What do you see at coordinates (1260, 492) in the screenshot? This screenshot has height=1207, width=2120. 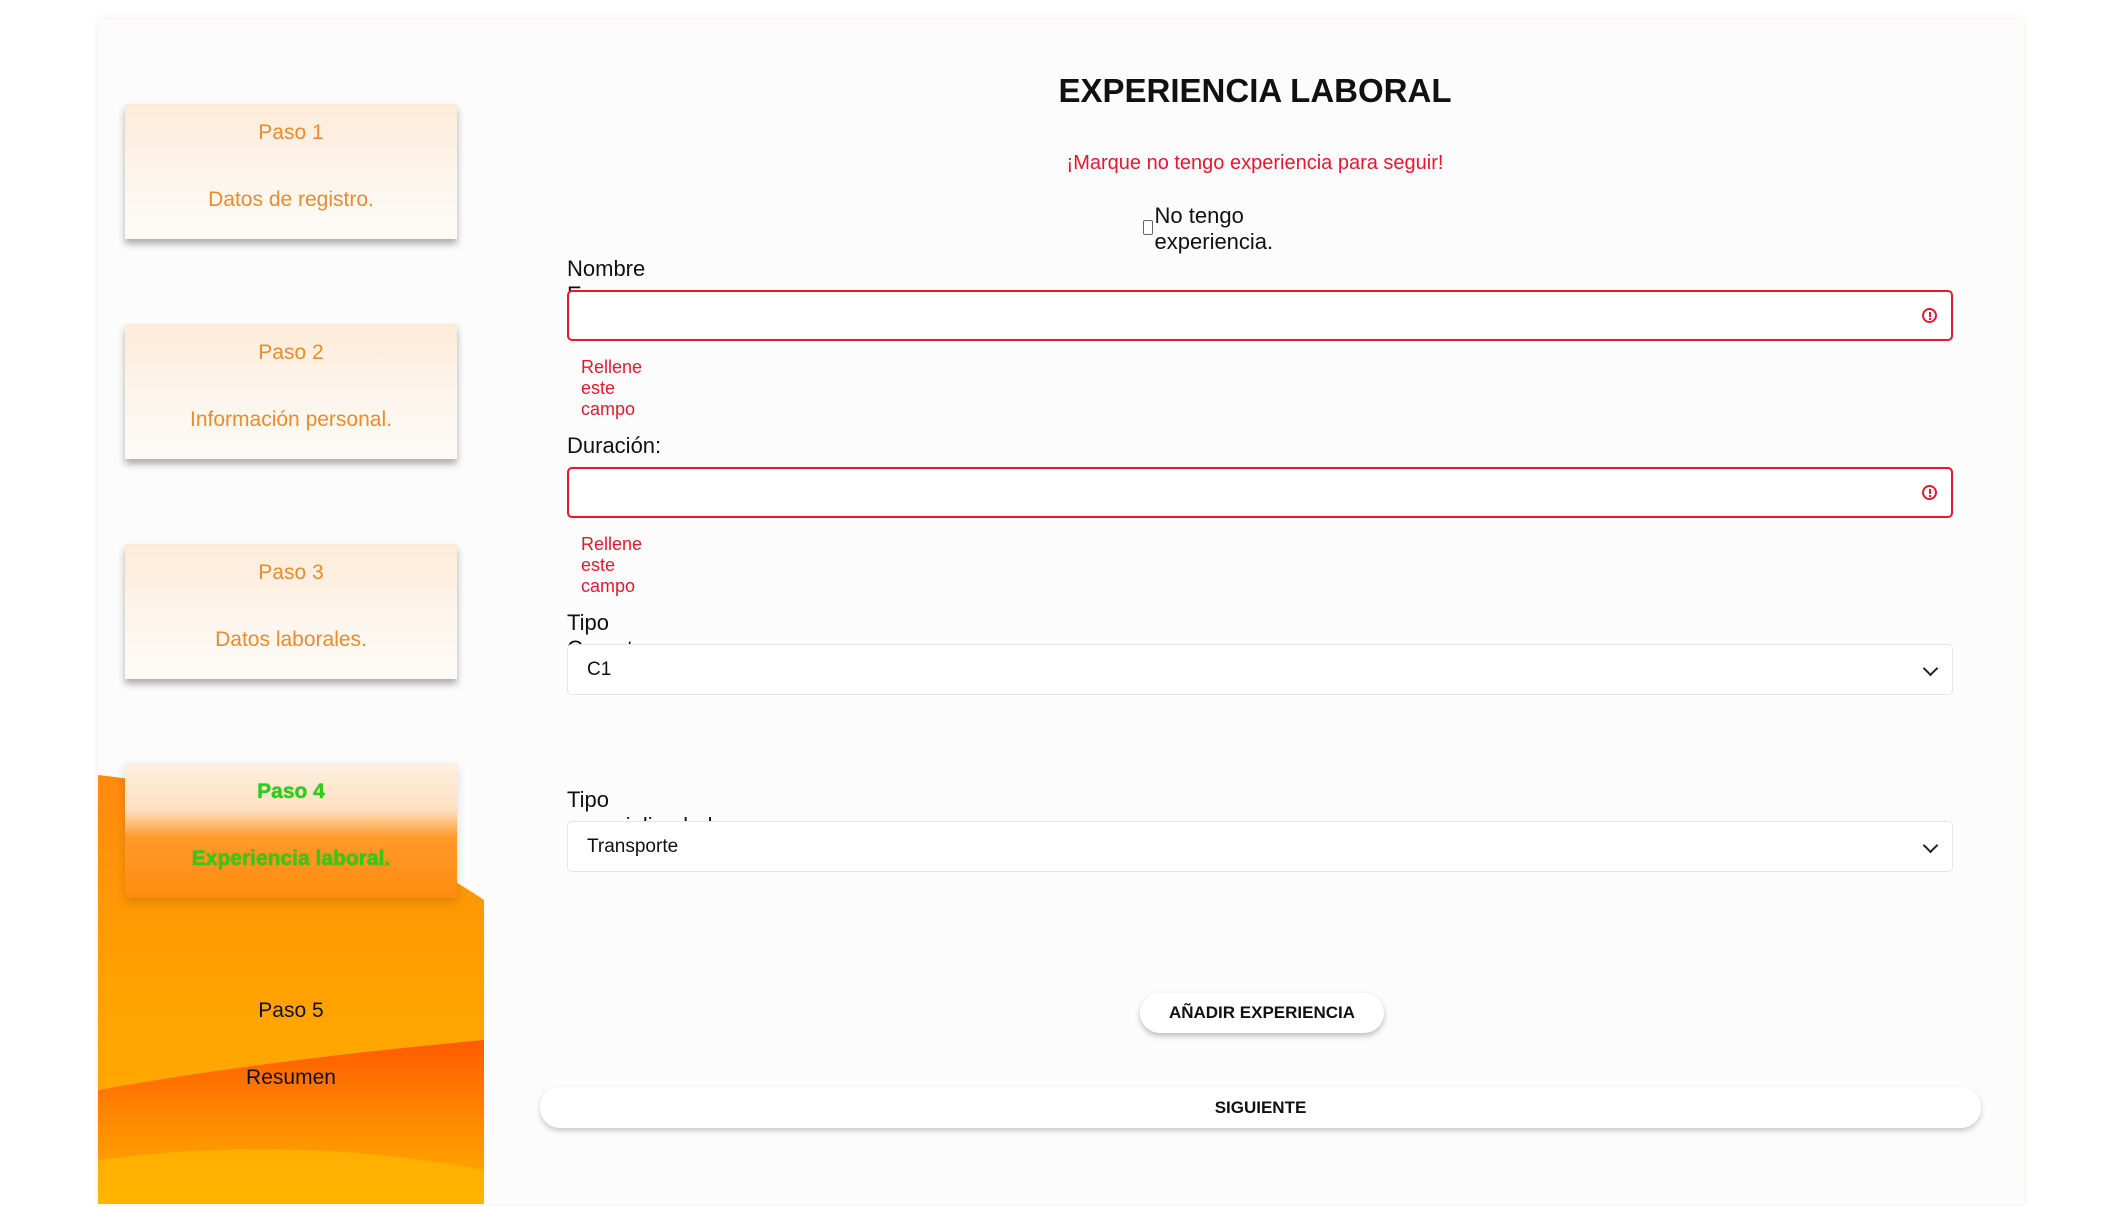 I see `duration-input` at bounding box center [1260, 492].